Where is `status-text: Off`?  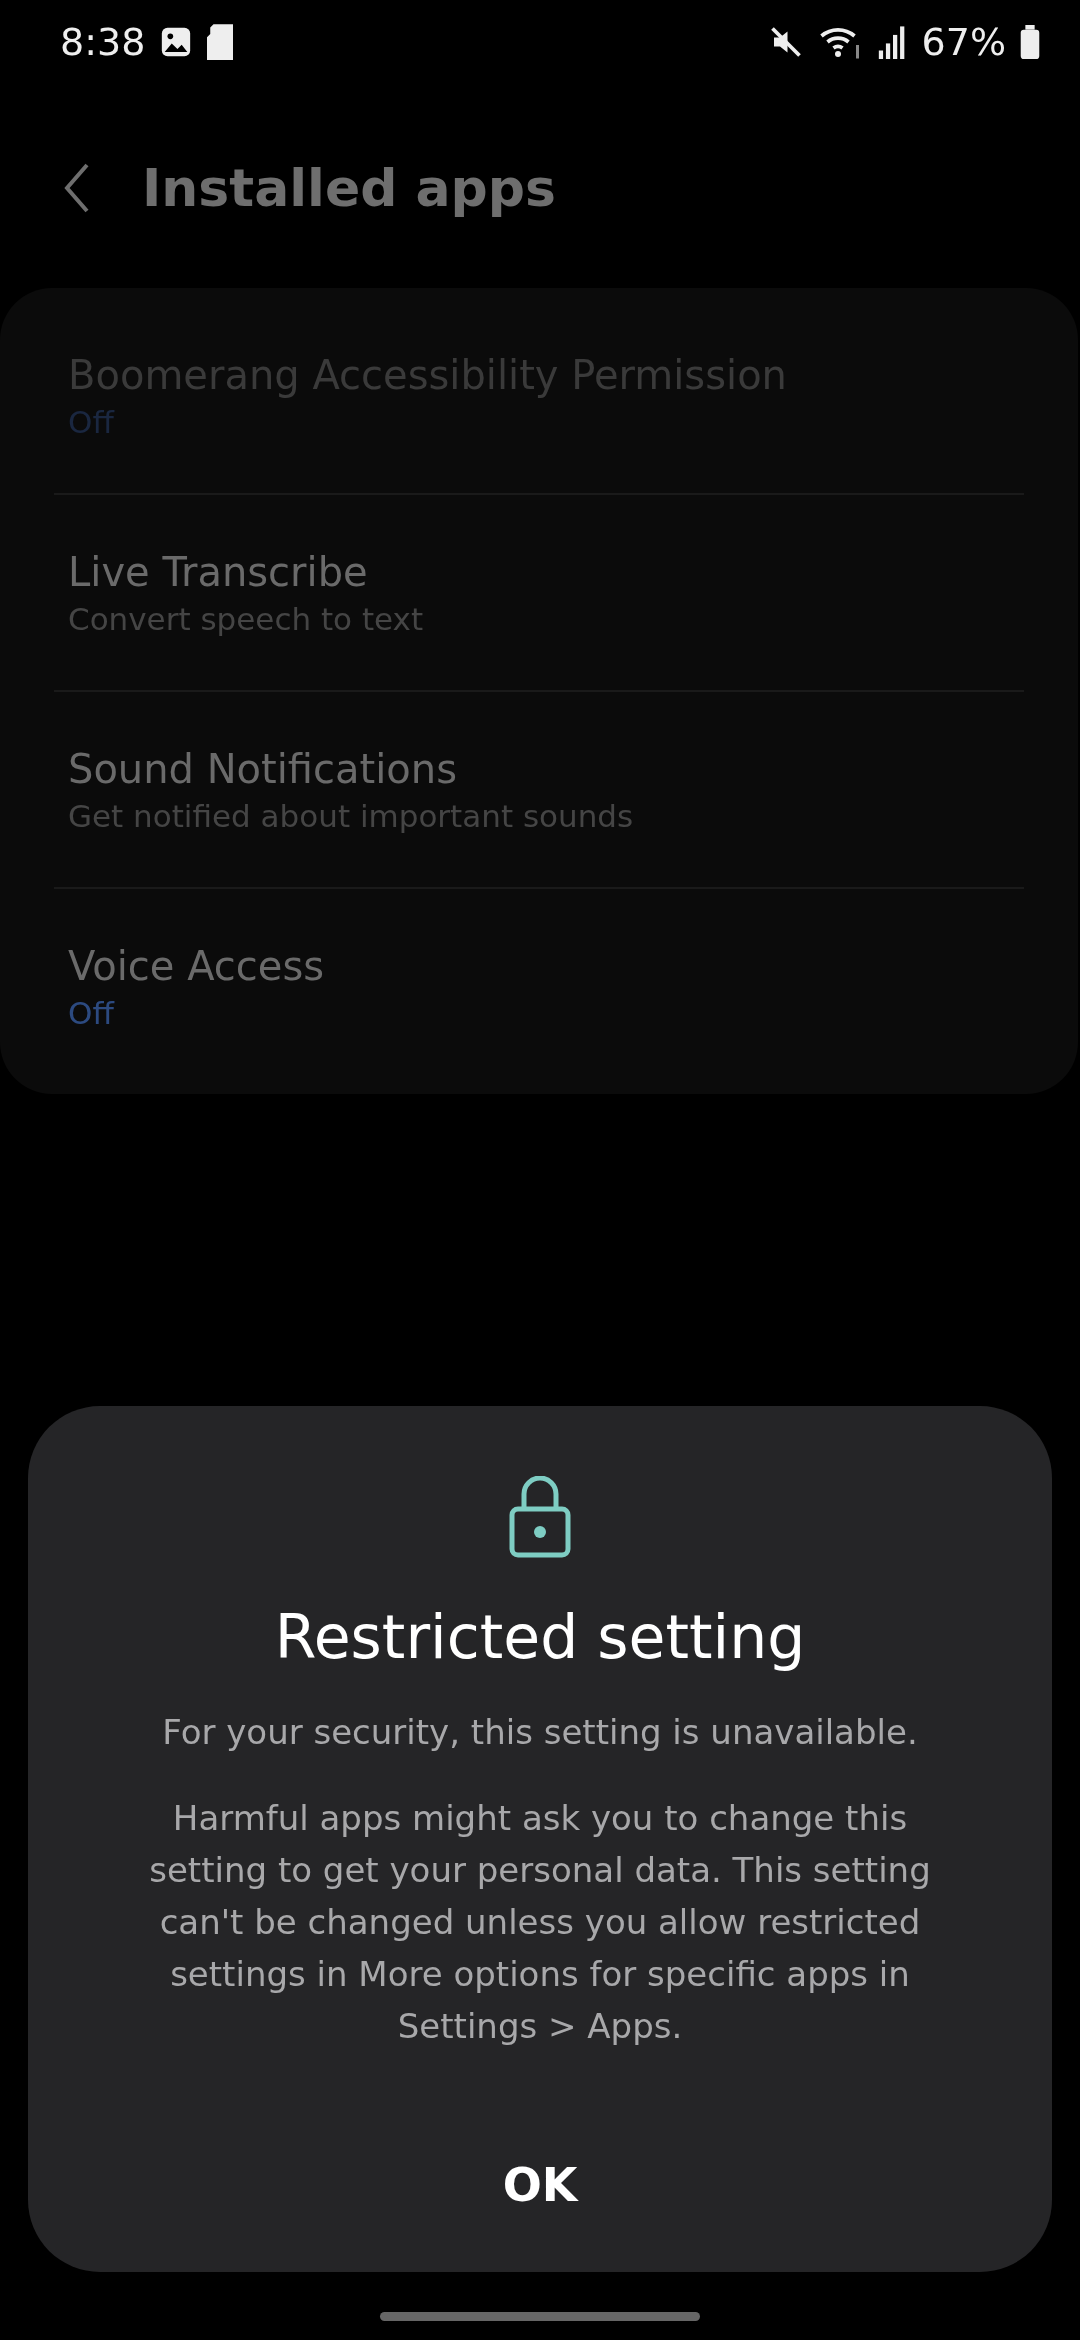
status-text: Off is located at coordinates (92, 1012).